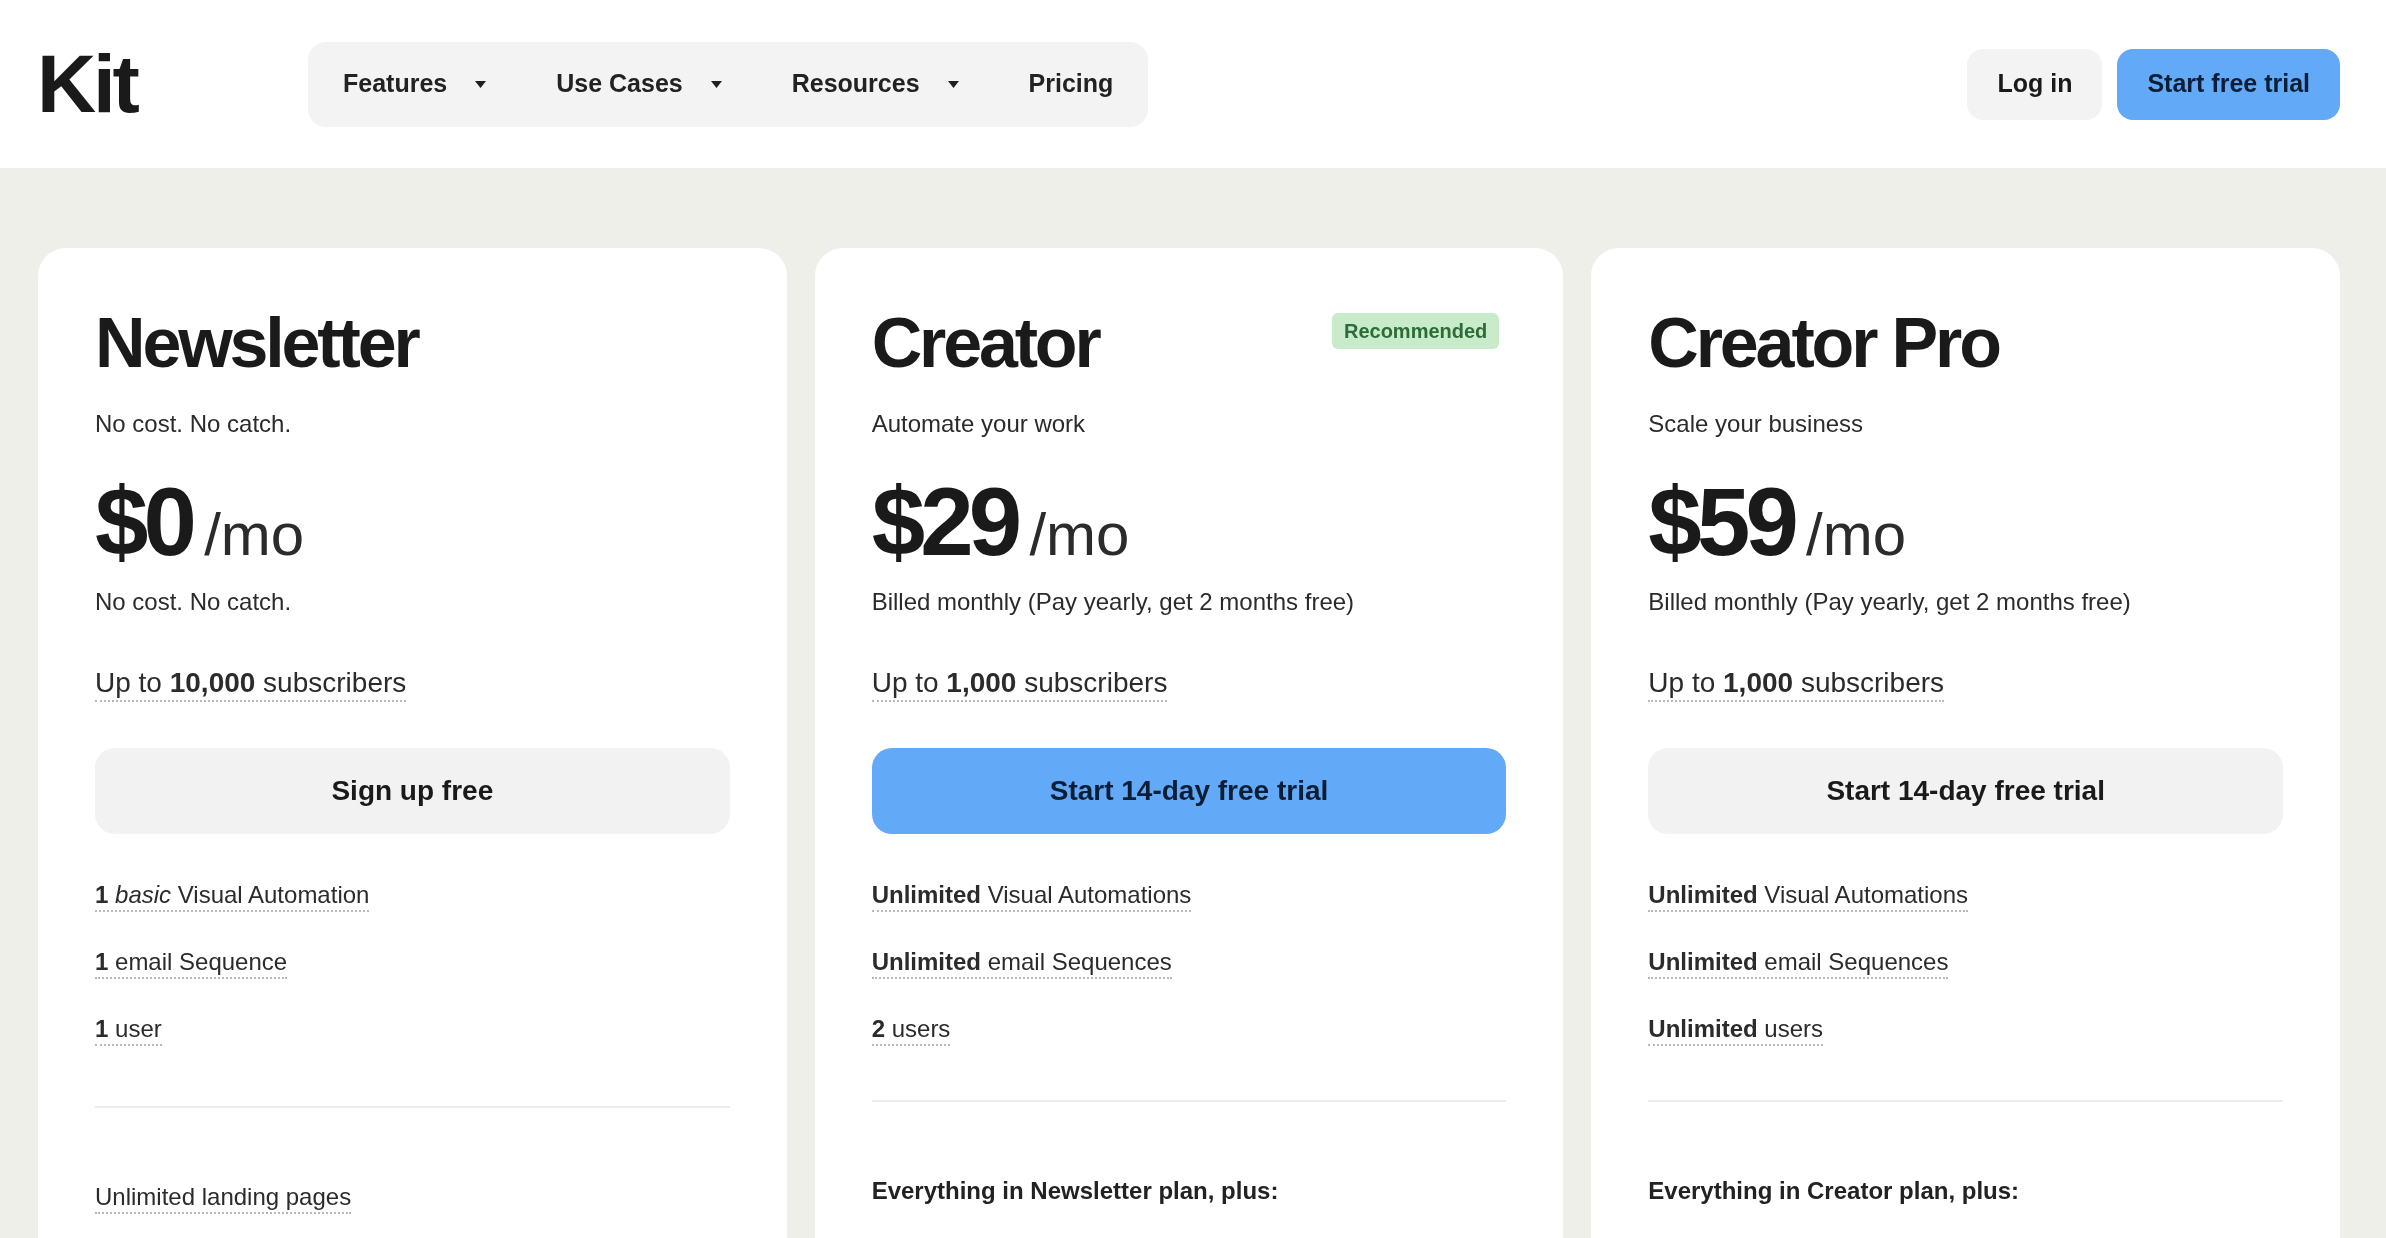 The width and height of the screenshot is (2386, 1238). Describe the element at coordinates (223, 1198) in the screenshot. I see `feature-text: Unlimited landing pages` at that location.